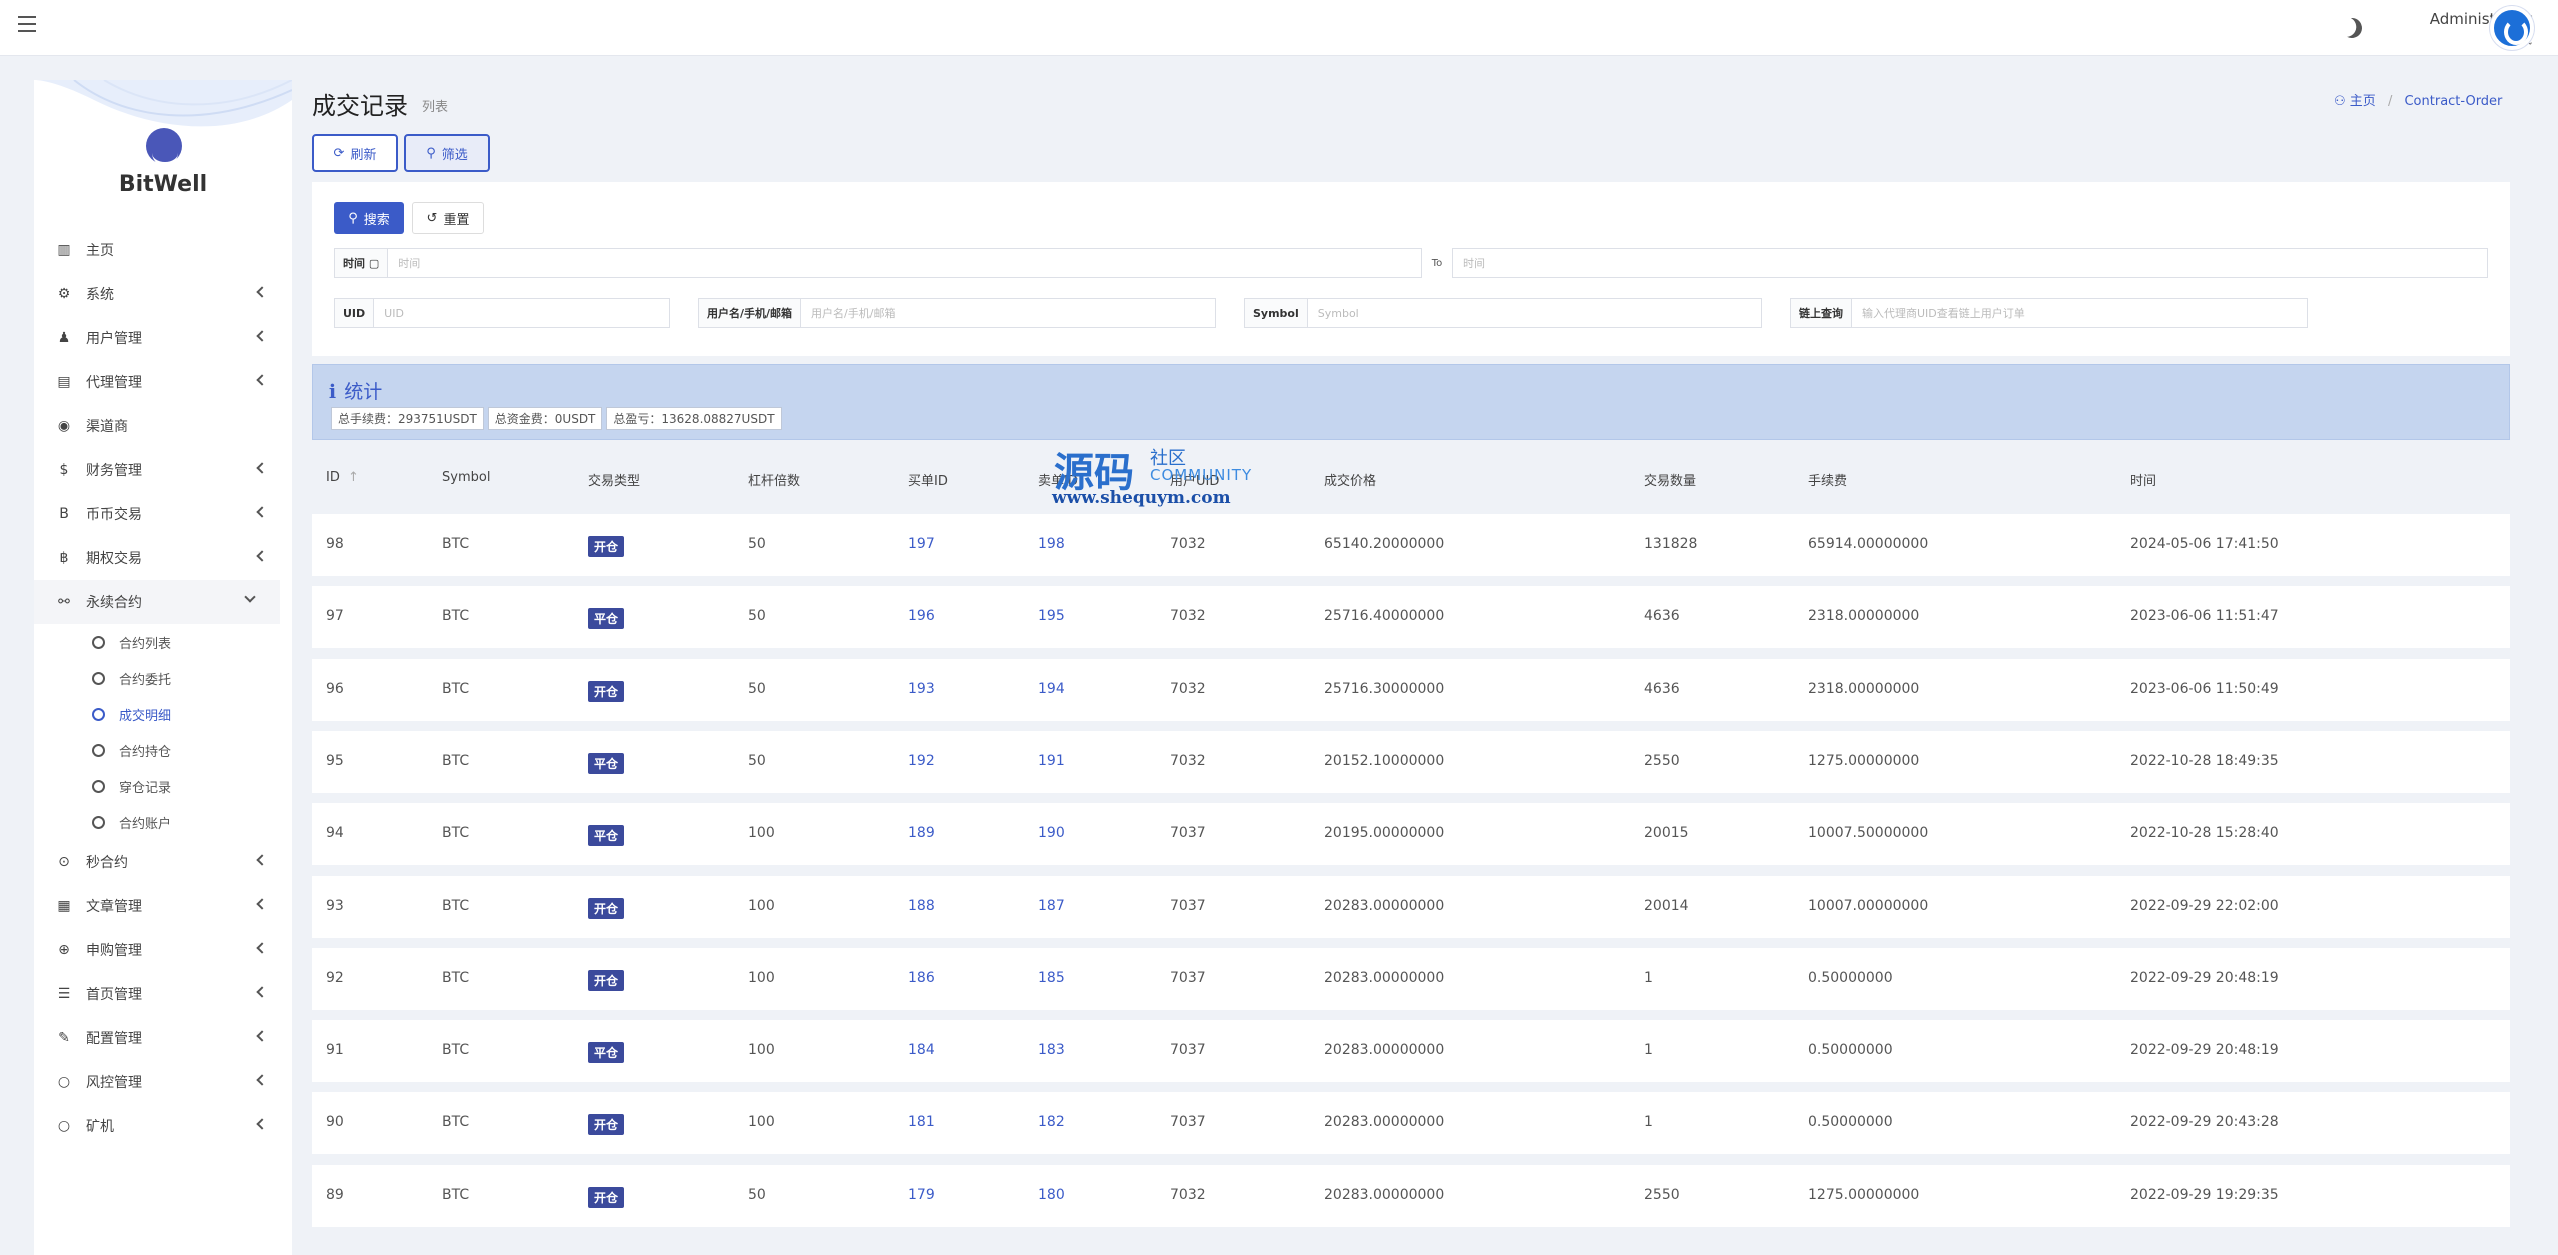 Image resolution: width=2558 pixels, height=1255 pixels. I want to click on cell-sell-id: 183, so click(1051, 1050).